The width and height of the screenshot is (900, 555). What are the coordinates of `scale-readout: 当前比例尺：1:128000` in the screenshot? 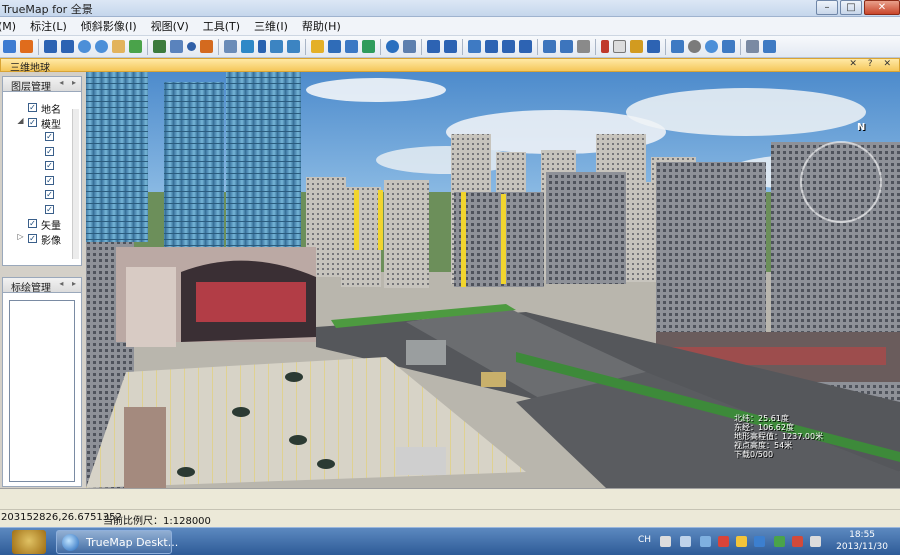 It's located at (157, 521).